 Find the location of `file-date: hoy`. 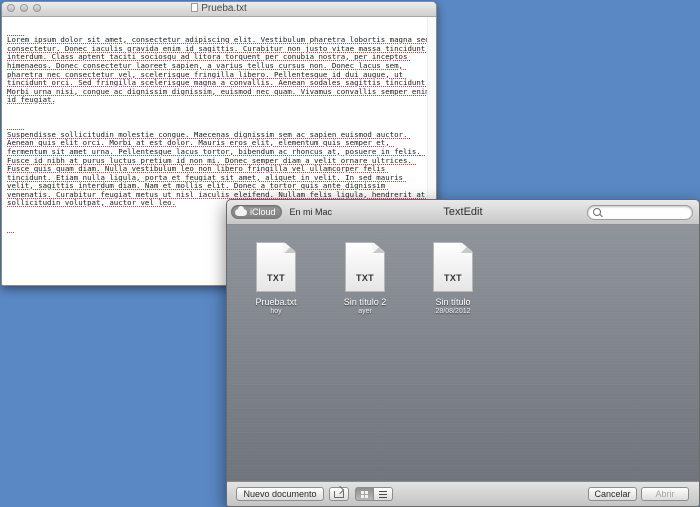

file-date: hoy is located at coordinates (276, 311).